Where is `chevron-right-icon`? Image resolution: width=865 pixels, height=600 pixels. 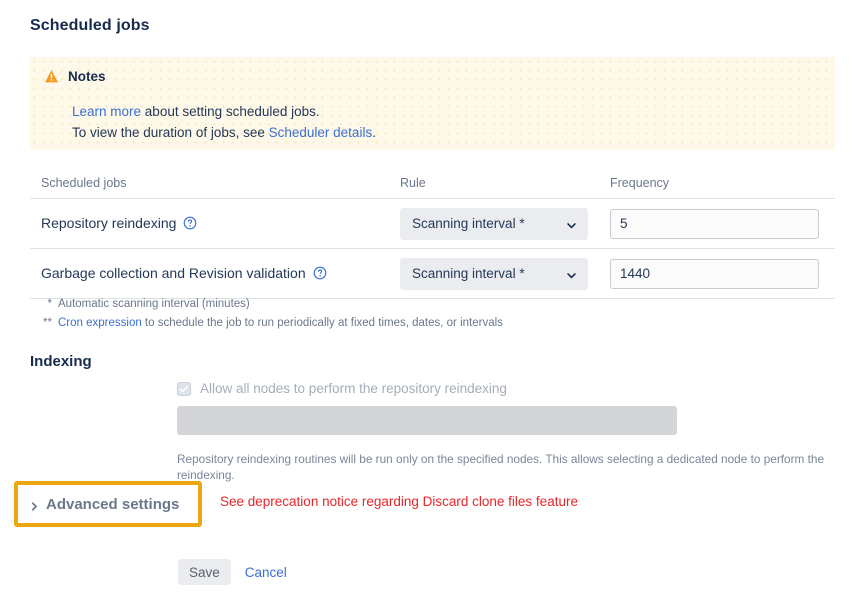
chevron-right-icon is located at coordinates (34, 505).